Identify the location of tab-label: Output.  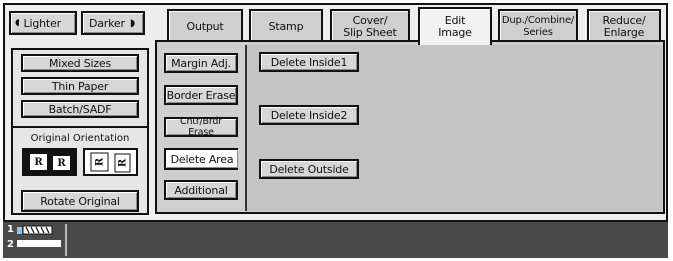
(205, 26).